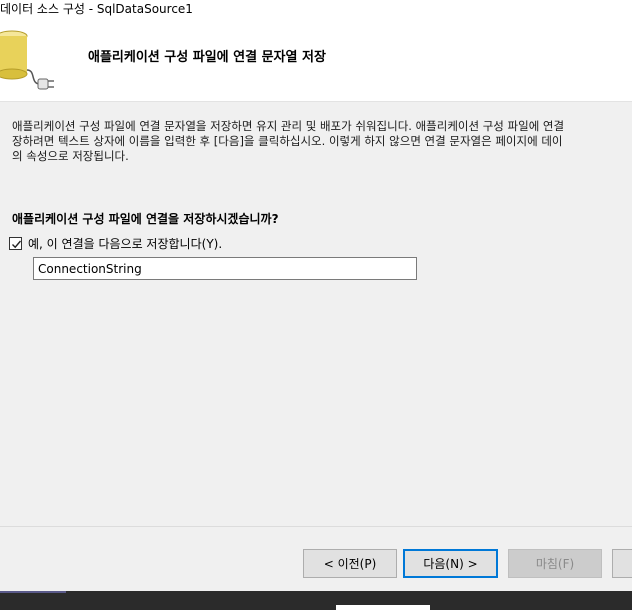 The height and width of the screenshot is (610, 632). Describe the element at coordinates (207, 57) in the screenshot. I see `page-title: 애플리케이션 구성 파일에 연결 문자열 저장` at that location.